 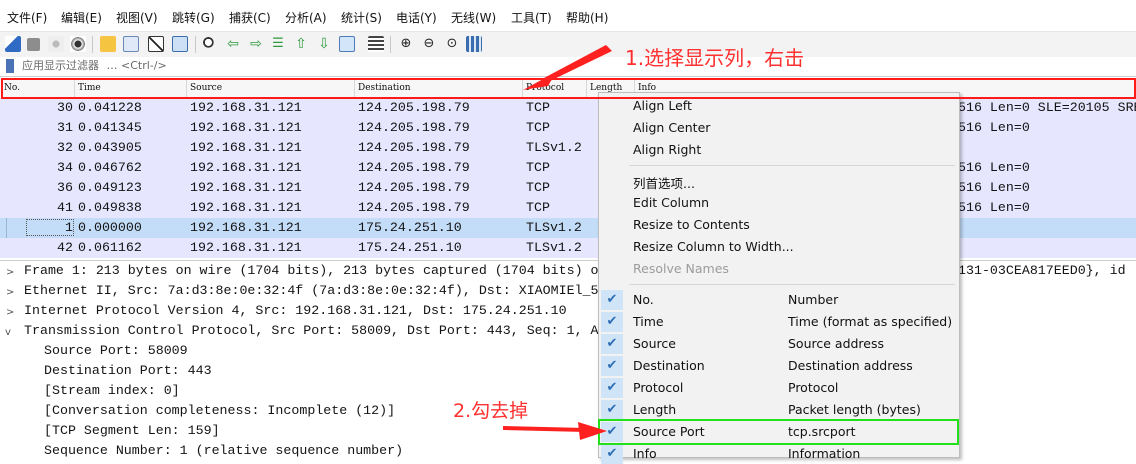 I want to click on menu-align-center: Align Center, so click(x=671, y=127).